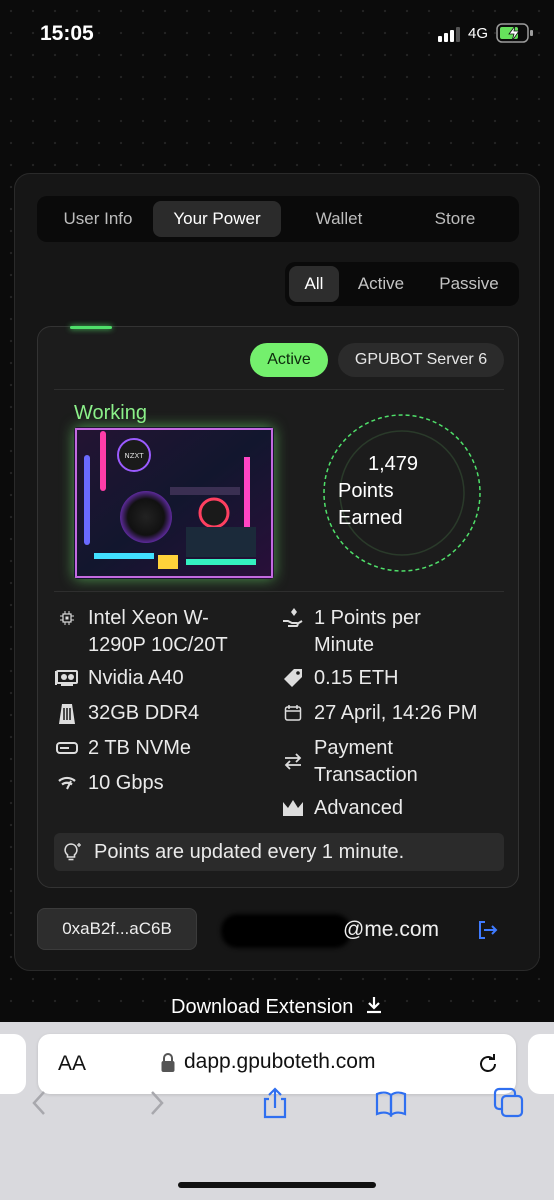 The image size is (554, 1200). What do you see at coordinates (393, 464) in the screenshot?
I see `points-value: 1,479` at bounding box center [393, 464].